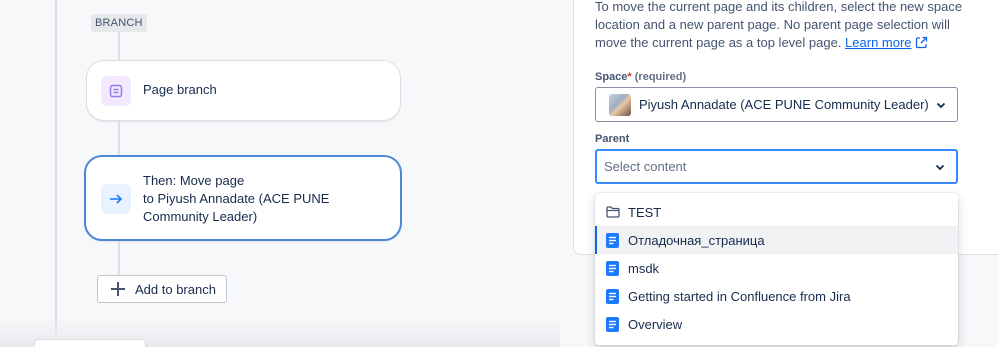 The image size is (998, 347). I want to click on page-branch-icon, so click(116, 91).